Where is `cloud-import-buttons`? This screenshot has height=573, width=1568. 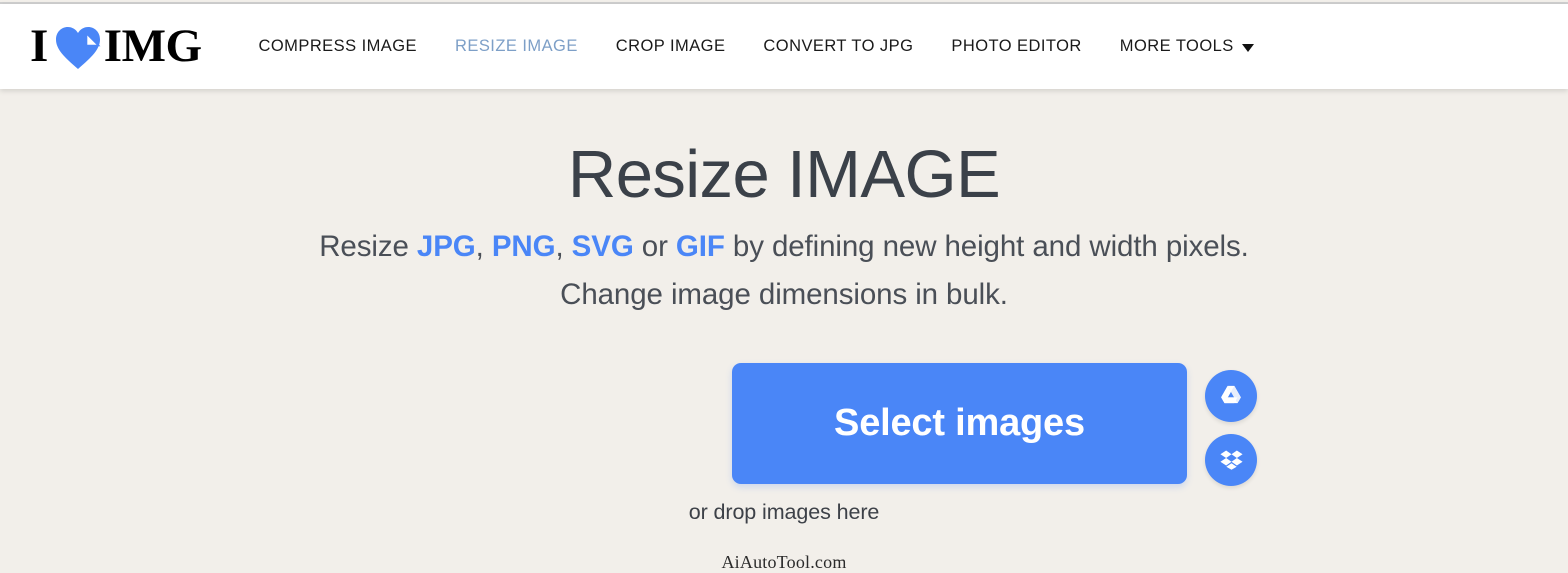 cloud-import-buttons is located at coordinates (1231, 428).